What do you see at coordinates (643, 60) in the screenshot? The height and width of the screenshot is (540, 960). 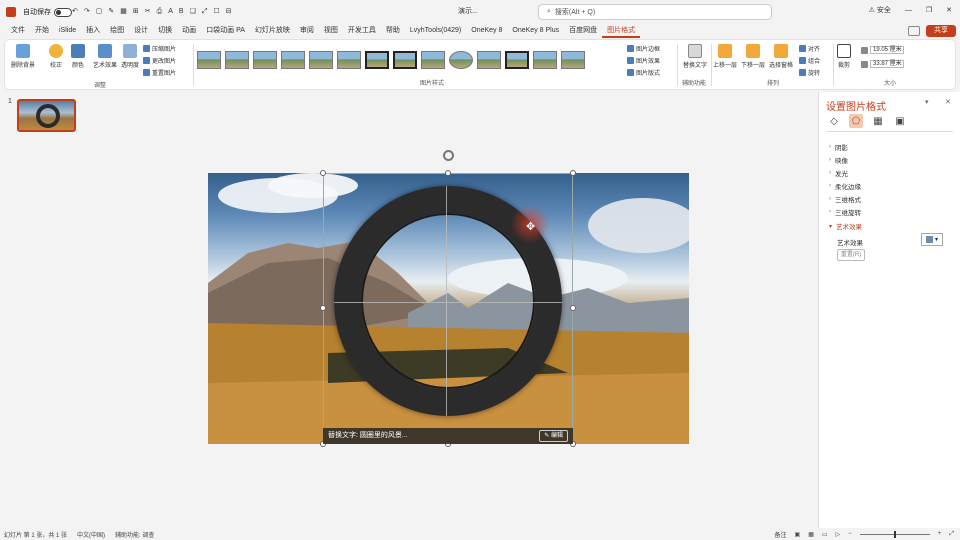 I see `picture-effects-button: 图片效果` at bounding box center [643, 60].